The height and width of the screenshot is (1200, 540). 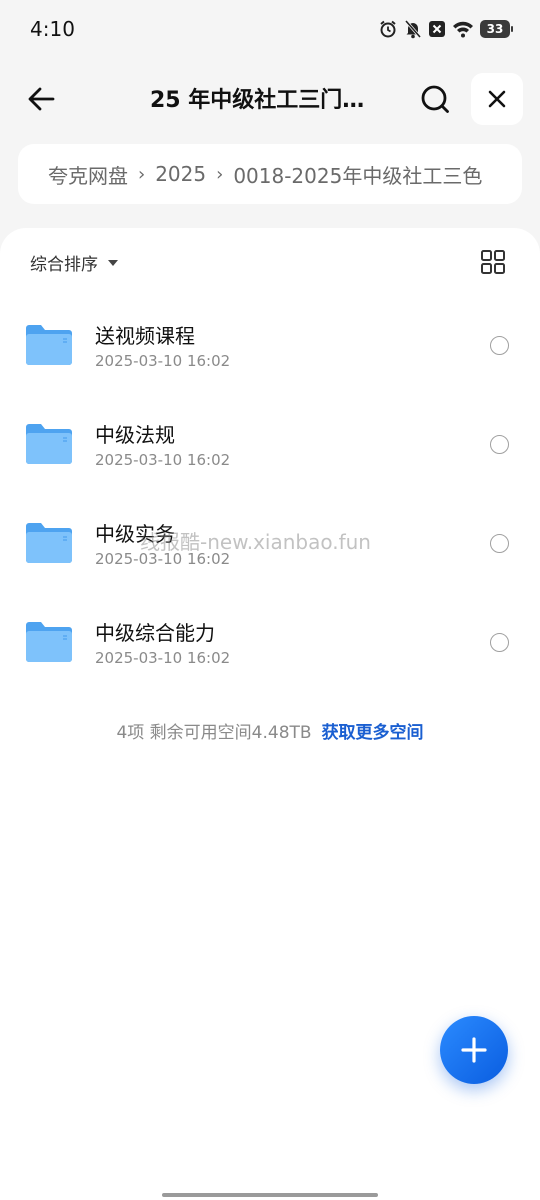 What do you see at coordinates (88, 174) in the screenshot?
I see `breadcrumb-item-root: 夸克网盘` at bounding box center [88, 174].